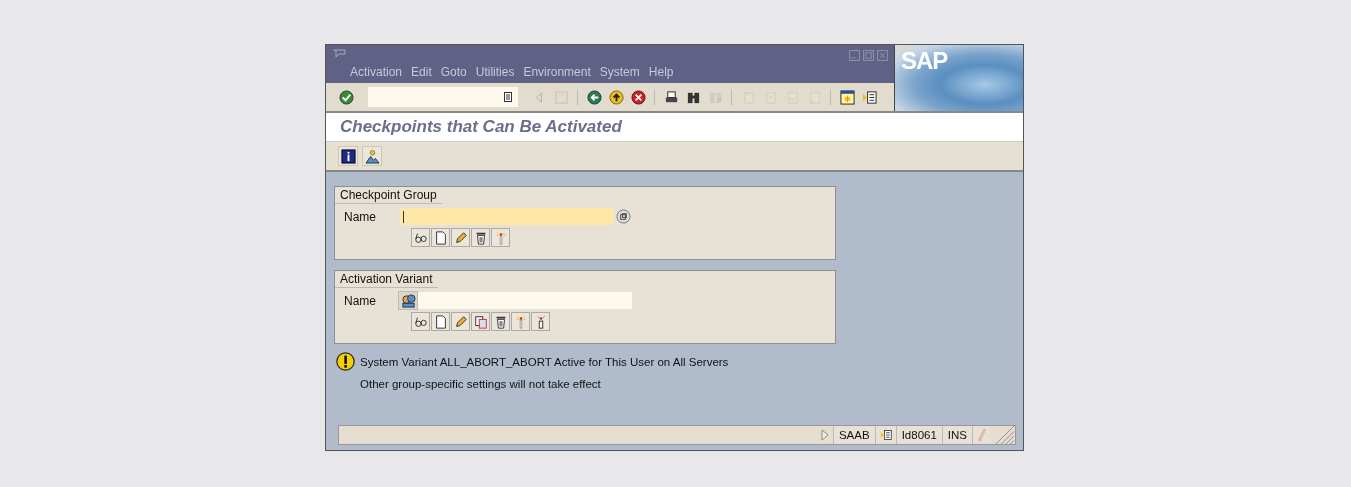  What do you see at coordinates (544, 362) in the screenshot?
I see `message-text: System Variant ALL_ABORT_ABORT Active for This User on All Servers` at bounding box center [544, 362].